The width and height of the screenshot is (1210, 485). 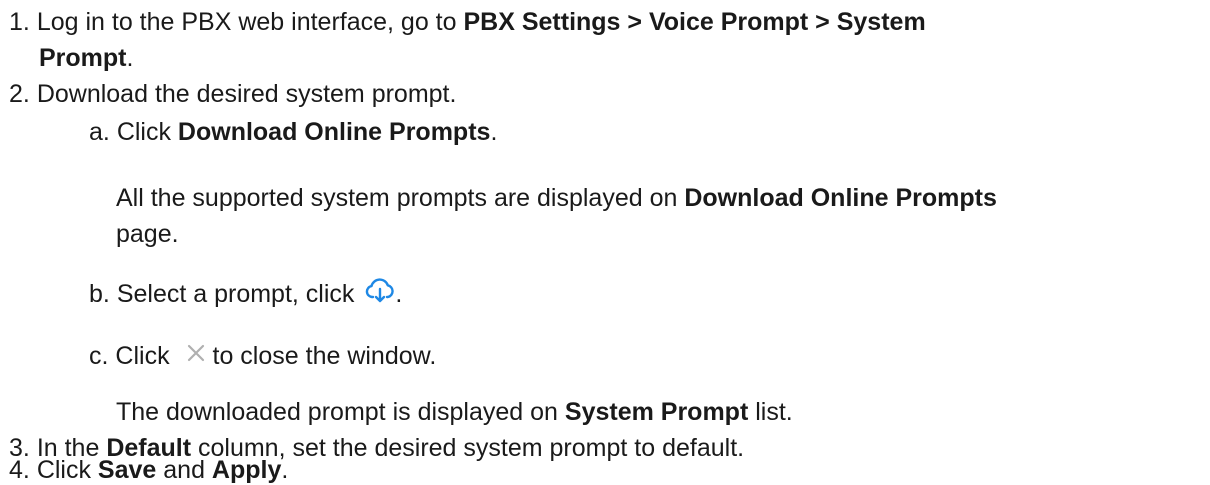 I want to click on step-4-and: and, so click(x=184, y=470).